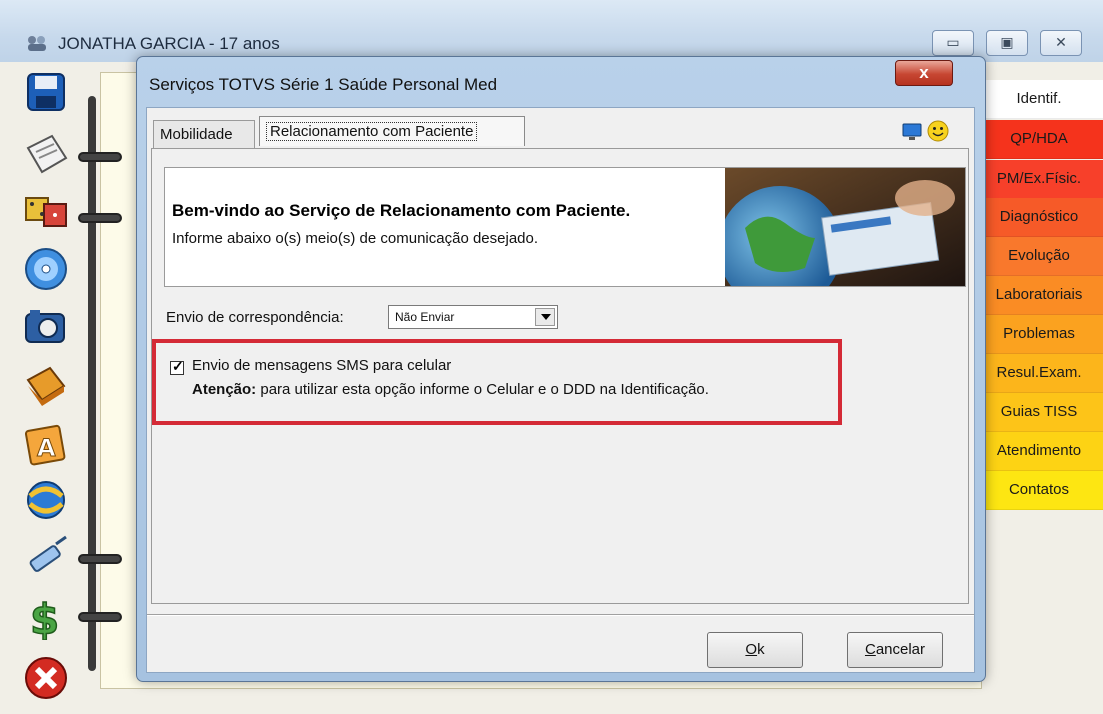 Image resolution: width=1103 pixels, height=714 pixels. Describe the element at coordinates (912, 132) in the screenshot. I see `monitor-icon` at that location.